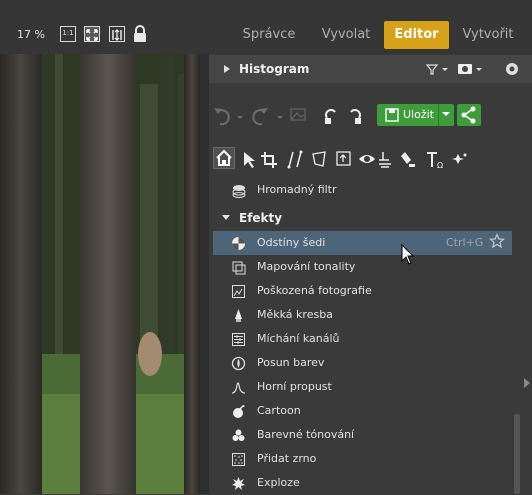 Image resolution: width=532 pixels, height=495 pixels. I want to click on fit-to-screen-icon, so click(92, 34).